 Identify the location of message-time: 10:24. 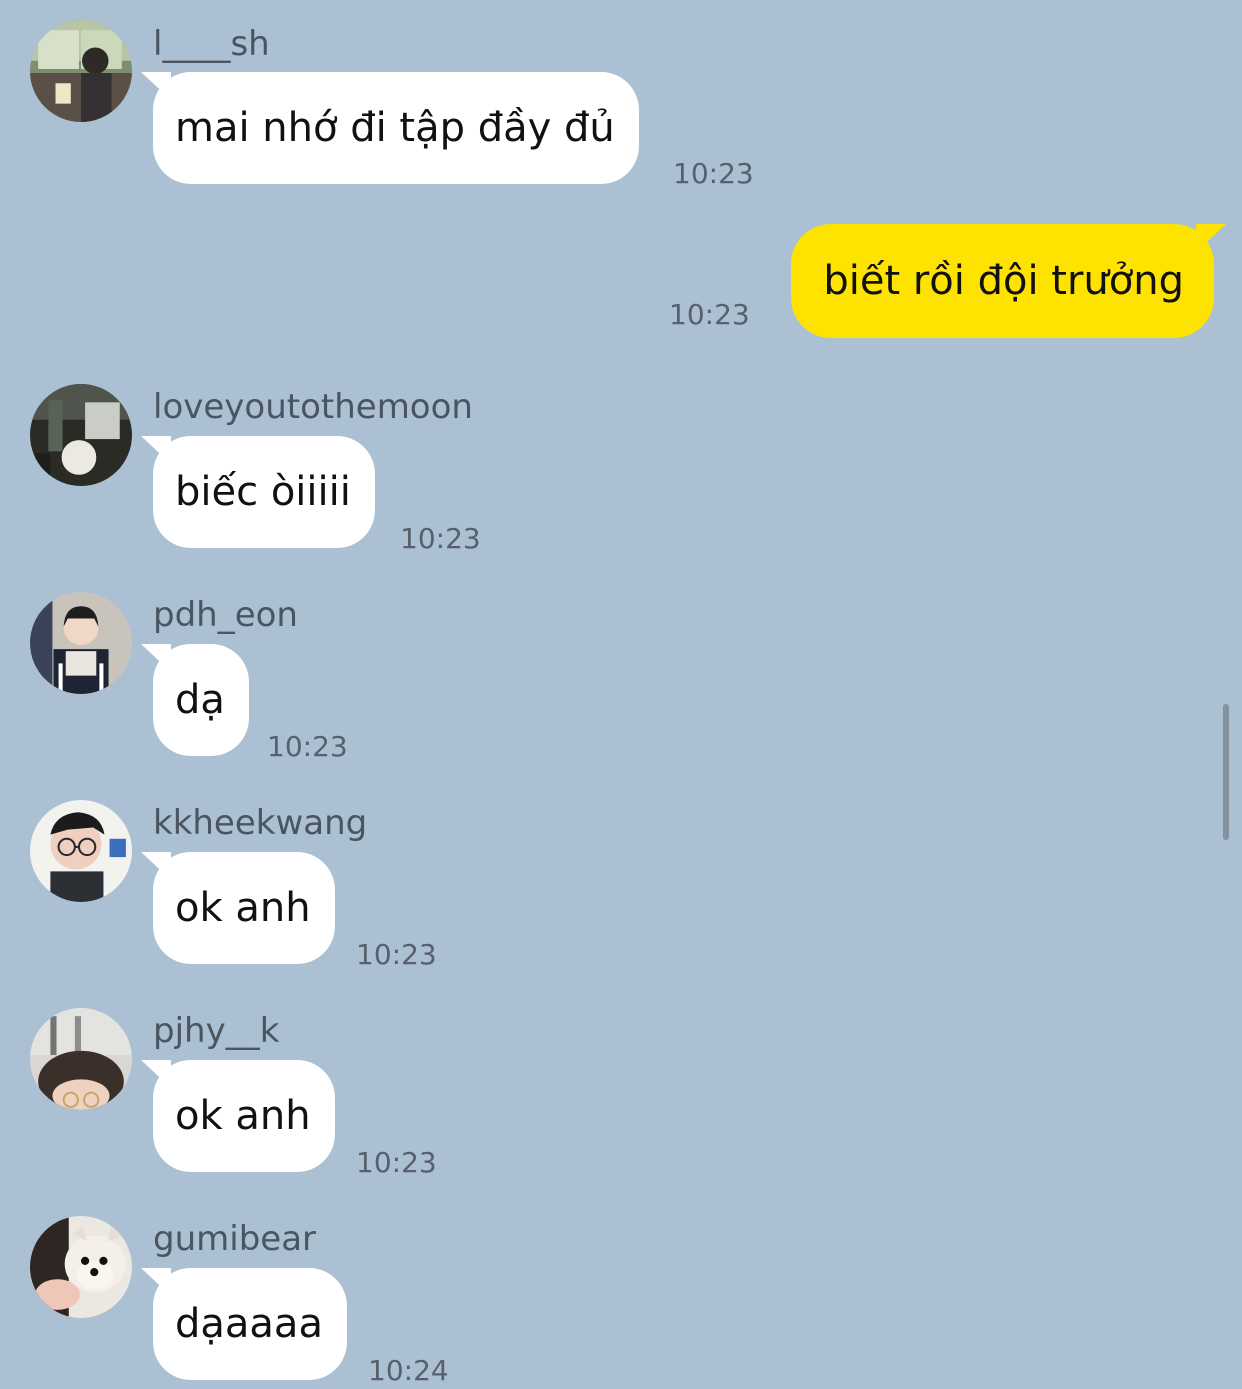
(408, 1370).